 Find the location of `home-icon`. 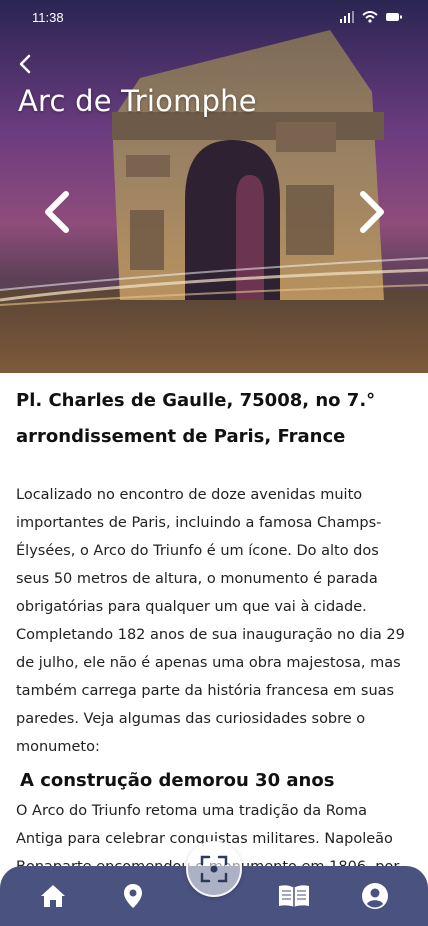

home-icon is located at coordinates (53, 896).